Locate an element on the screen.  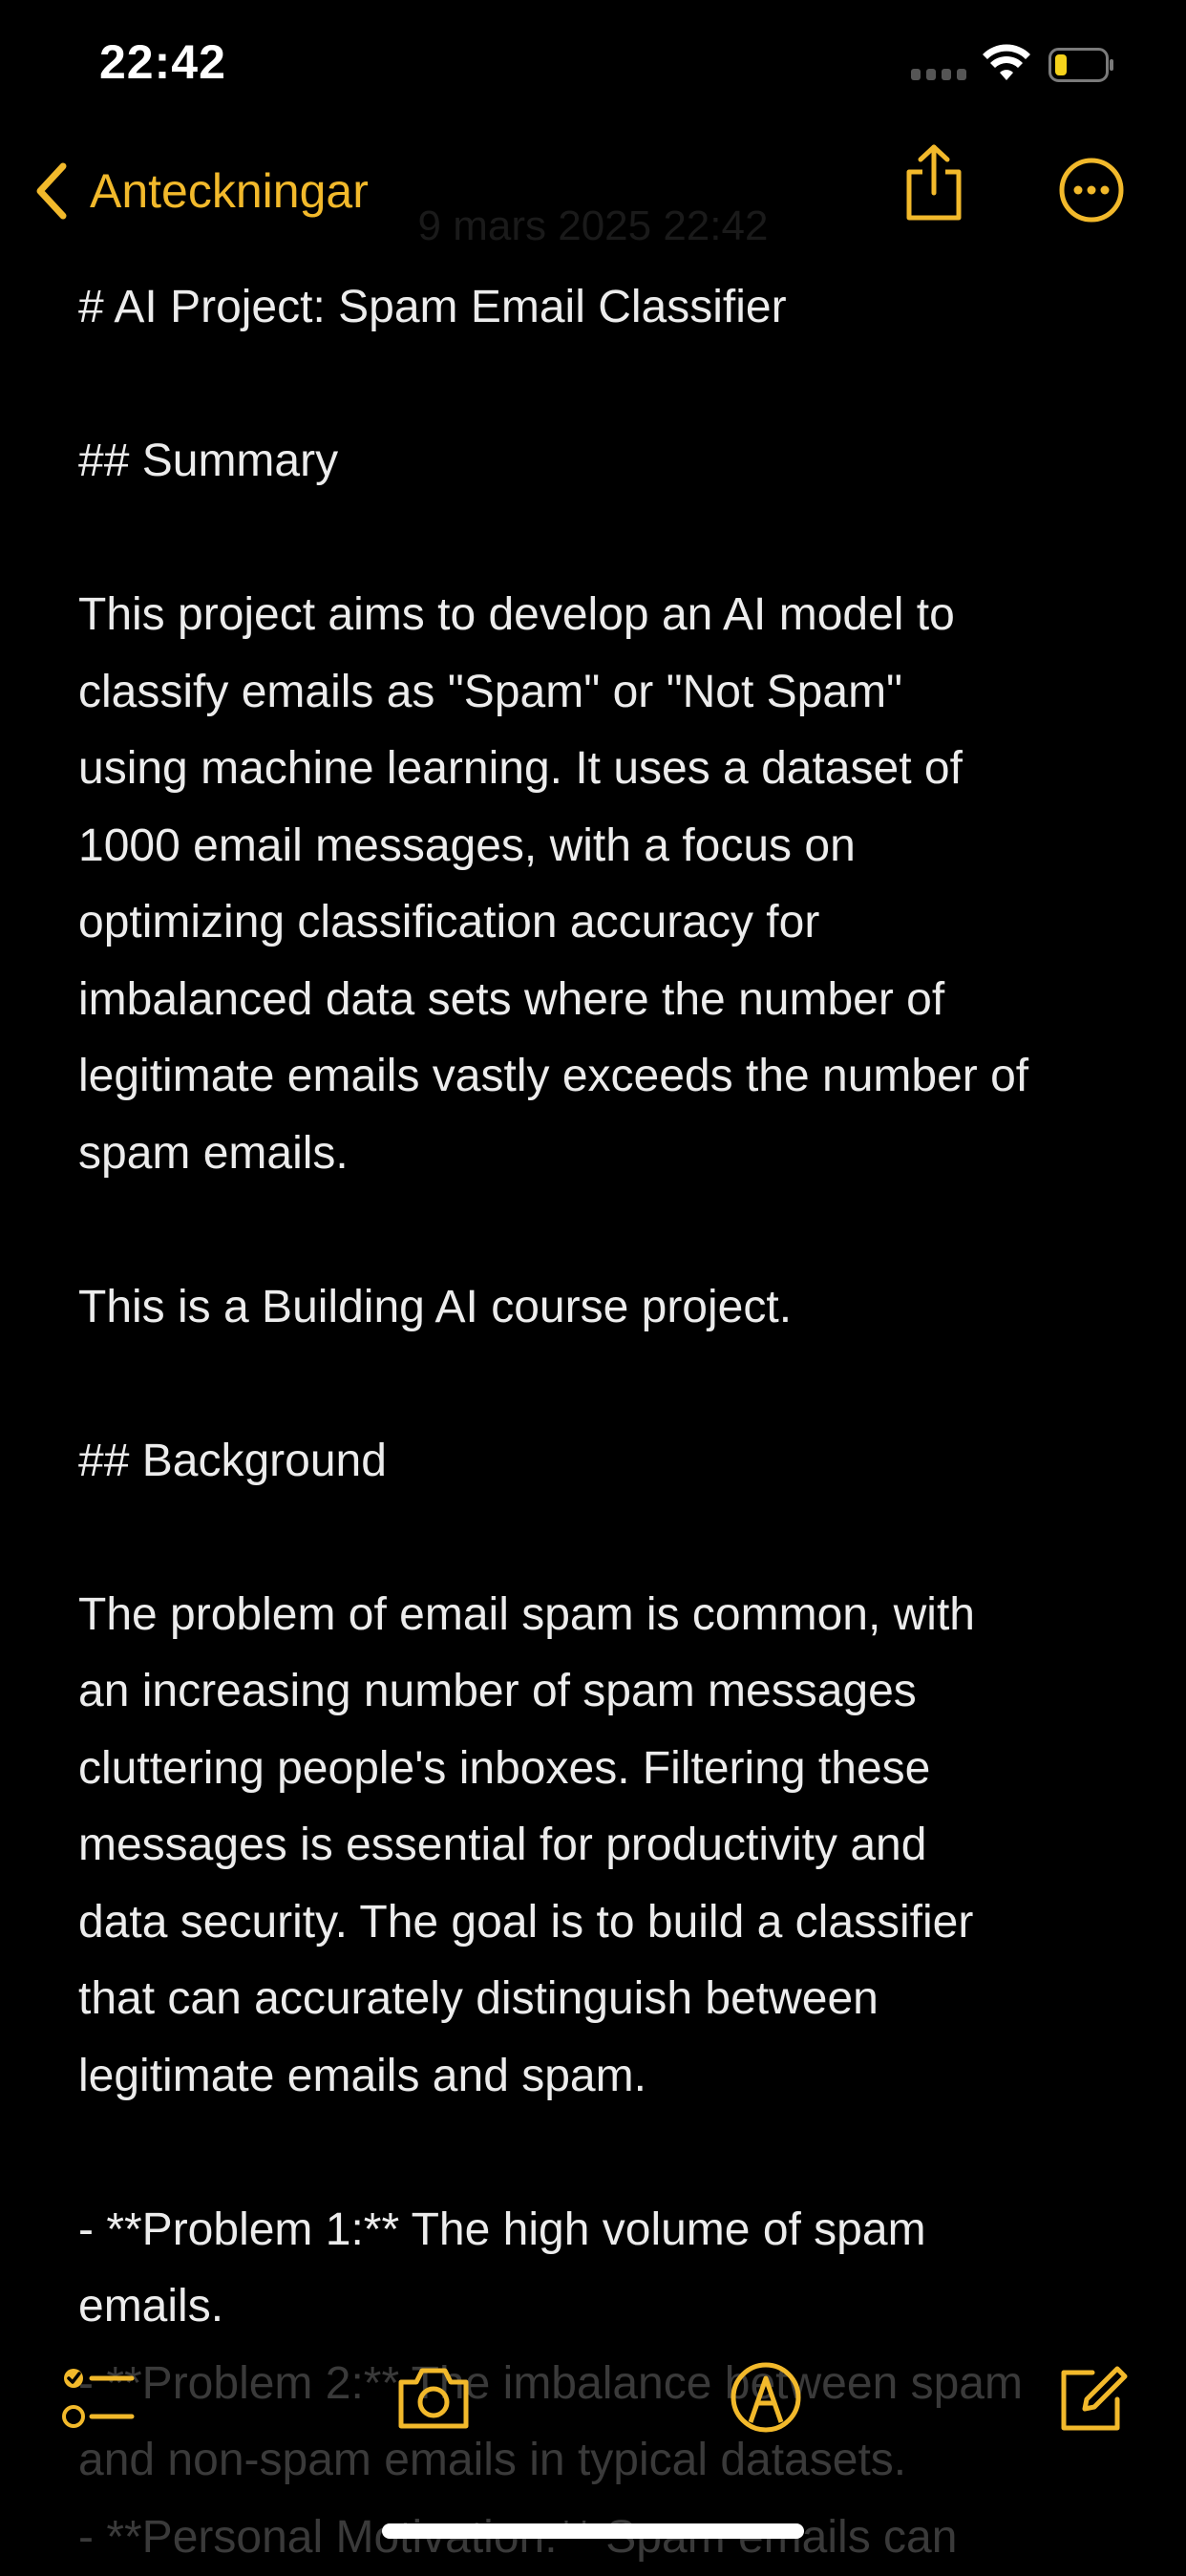
home-indicator is located at coordinates (593, 2531).